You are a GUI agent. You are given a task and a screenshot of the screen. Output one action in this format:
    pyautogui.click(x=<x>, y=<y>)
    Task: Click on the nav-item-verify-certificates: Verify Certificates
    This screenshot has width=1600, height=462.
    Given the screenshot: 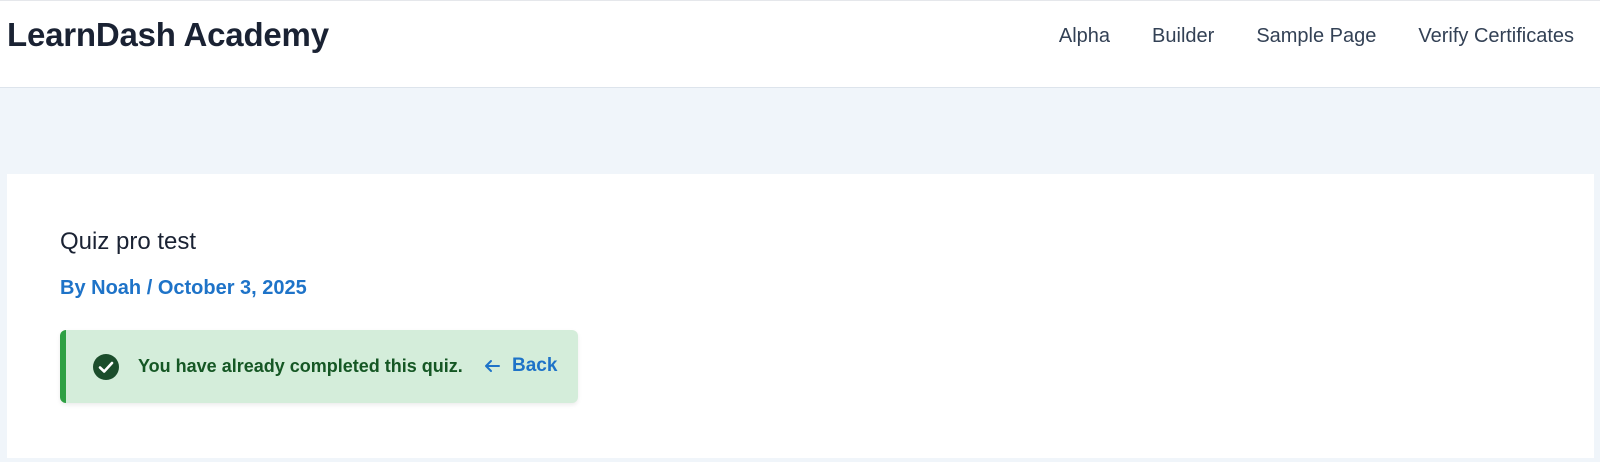 What is the action you would take?
    pyautogui.click(x=1485, y=36)
    